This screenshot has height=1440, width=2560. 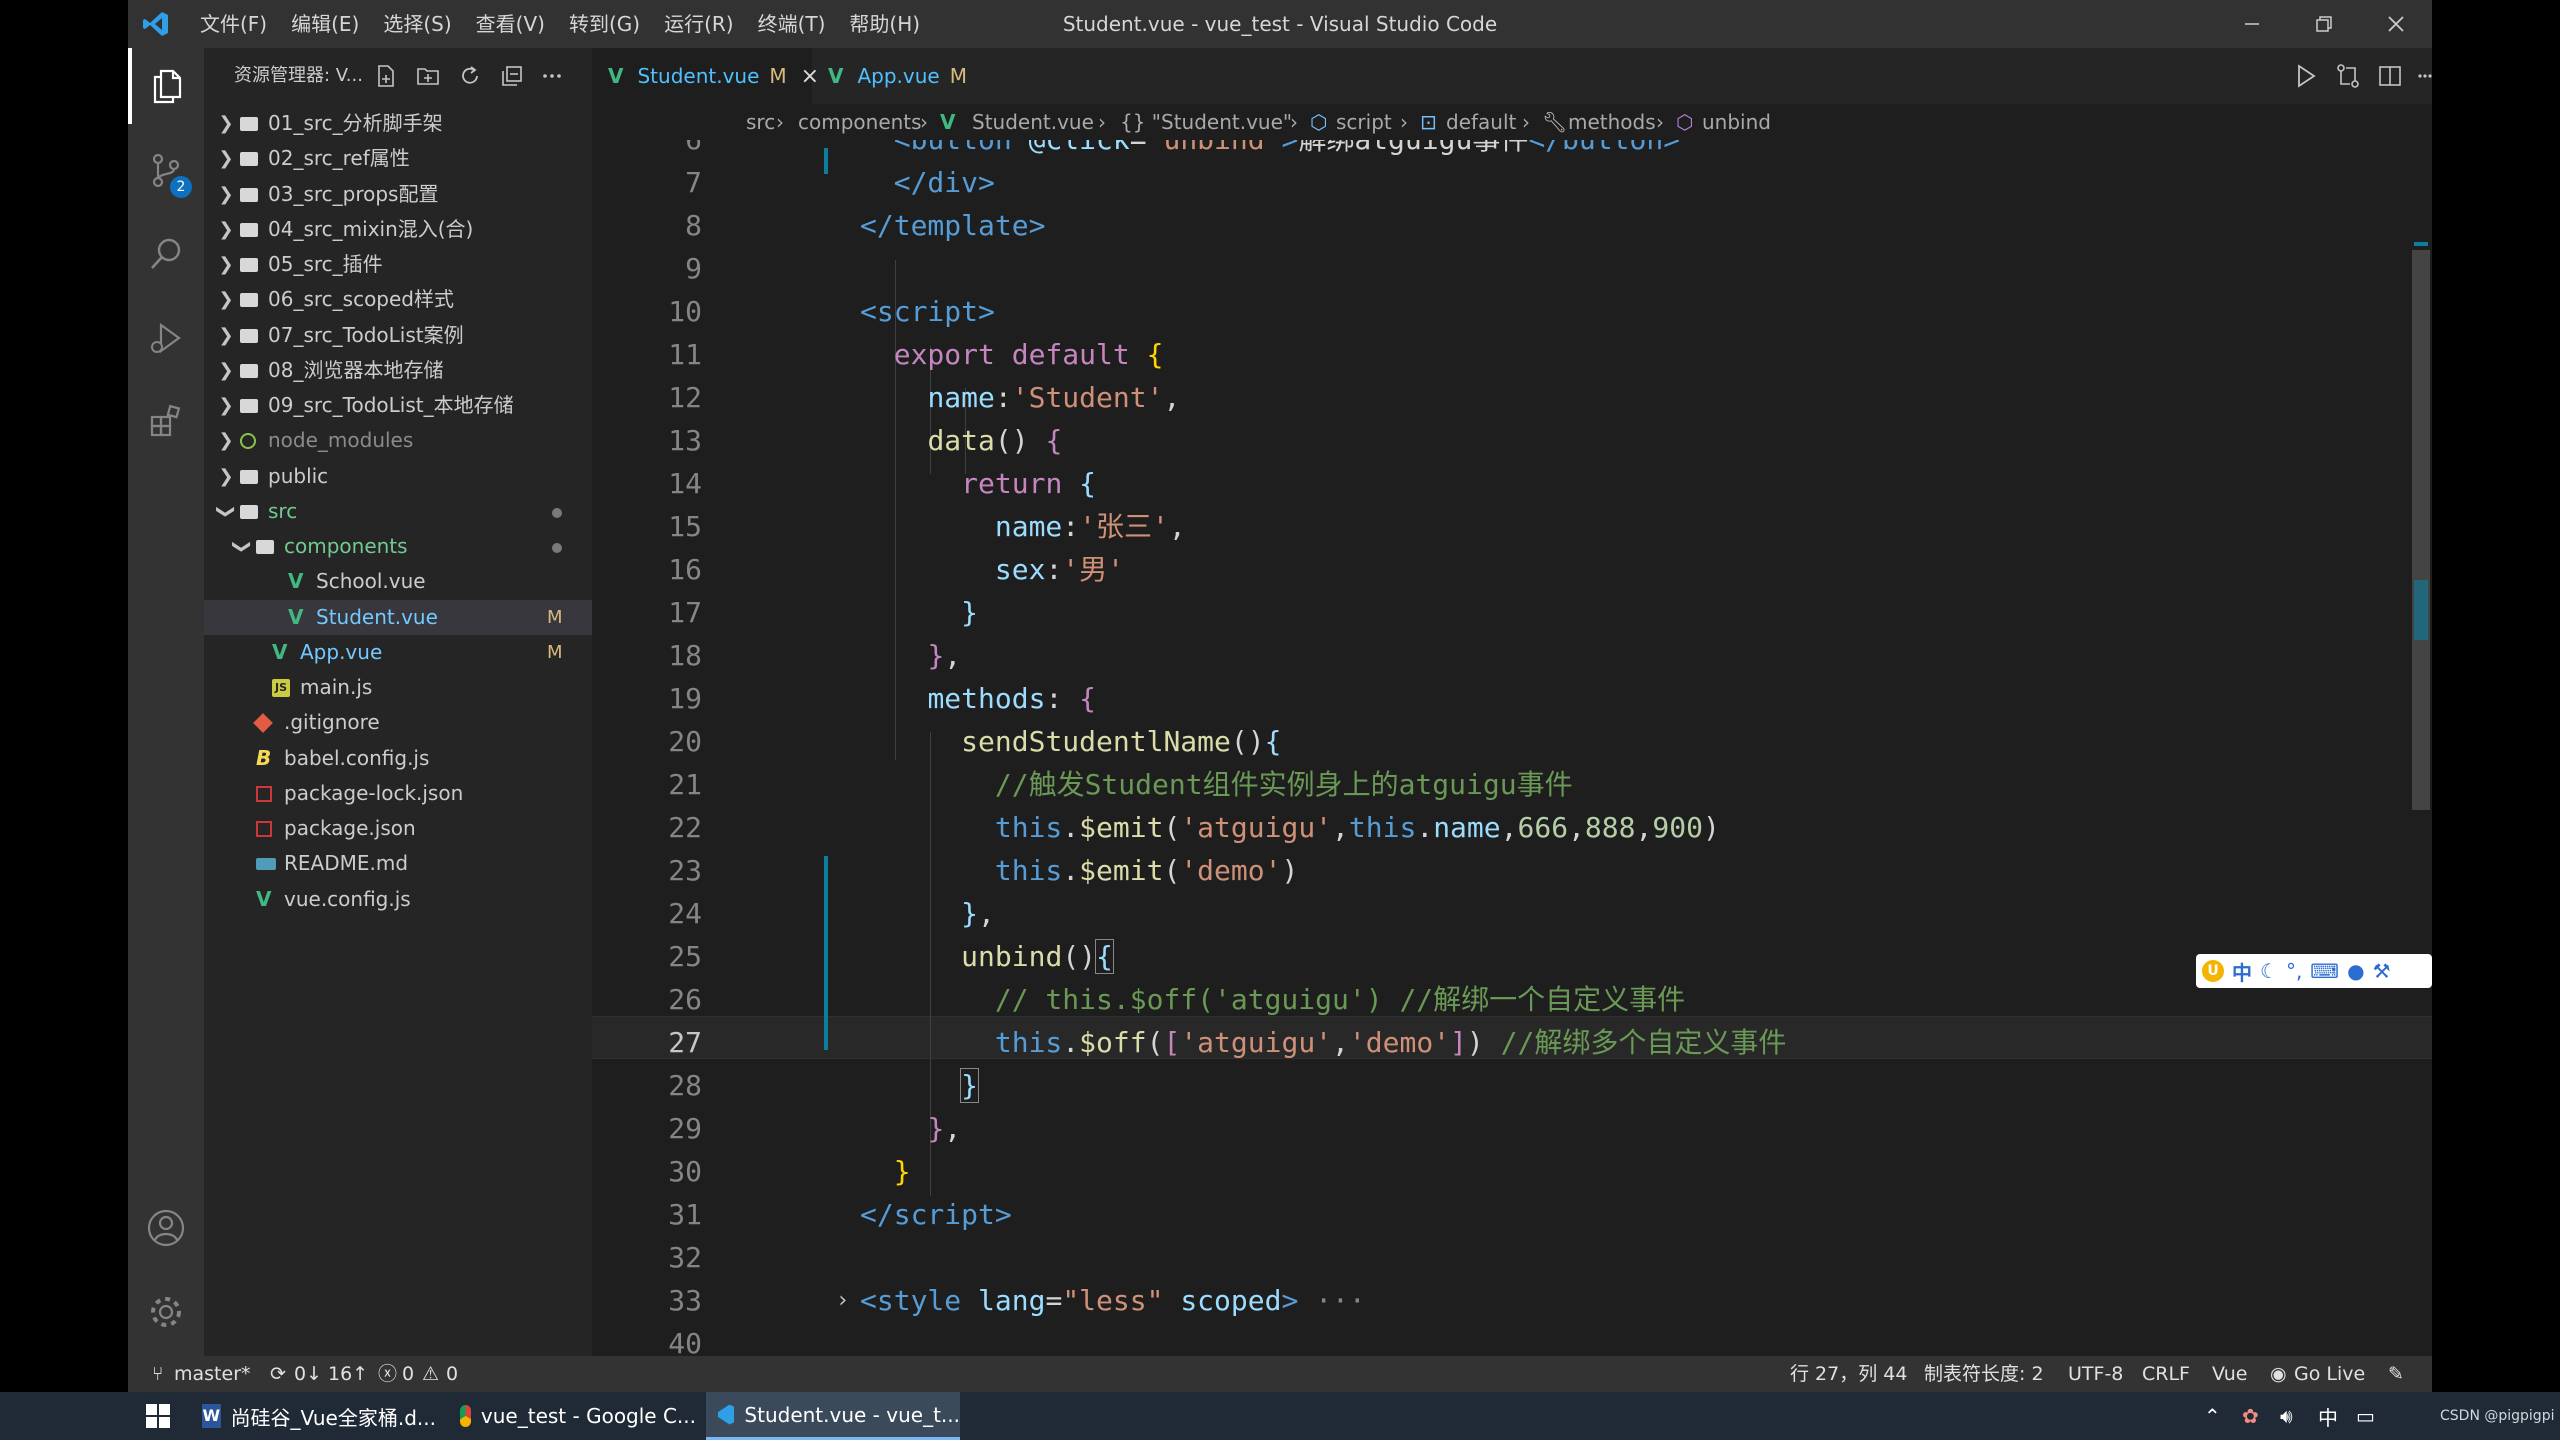 What do you see at coordinates (398, 158) in the screenshot?
I see `tree-folder: ❯ 02_src_ref属性` at bounding box center [398, 158].